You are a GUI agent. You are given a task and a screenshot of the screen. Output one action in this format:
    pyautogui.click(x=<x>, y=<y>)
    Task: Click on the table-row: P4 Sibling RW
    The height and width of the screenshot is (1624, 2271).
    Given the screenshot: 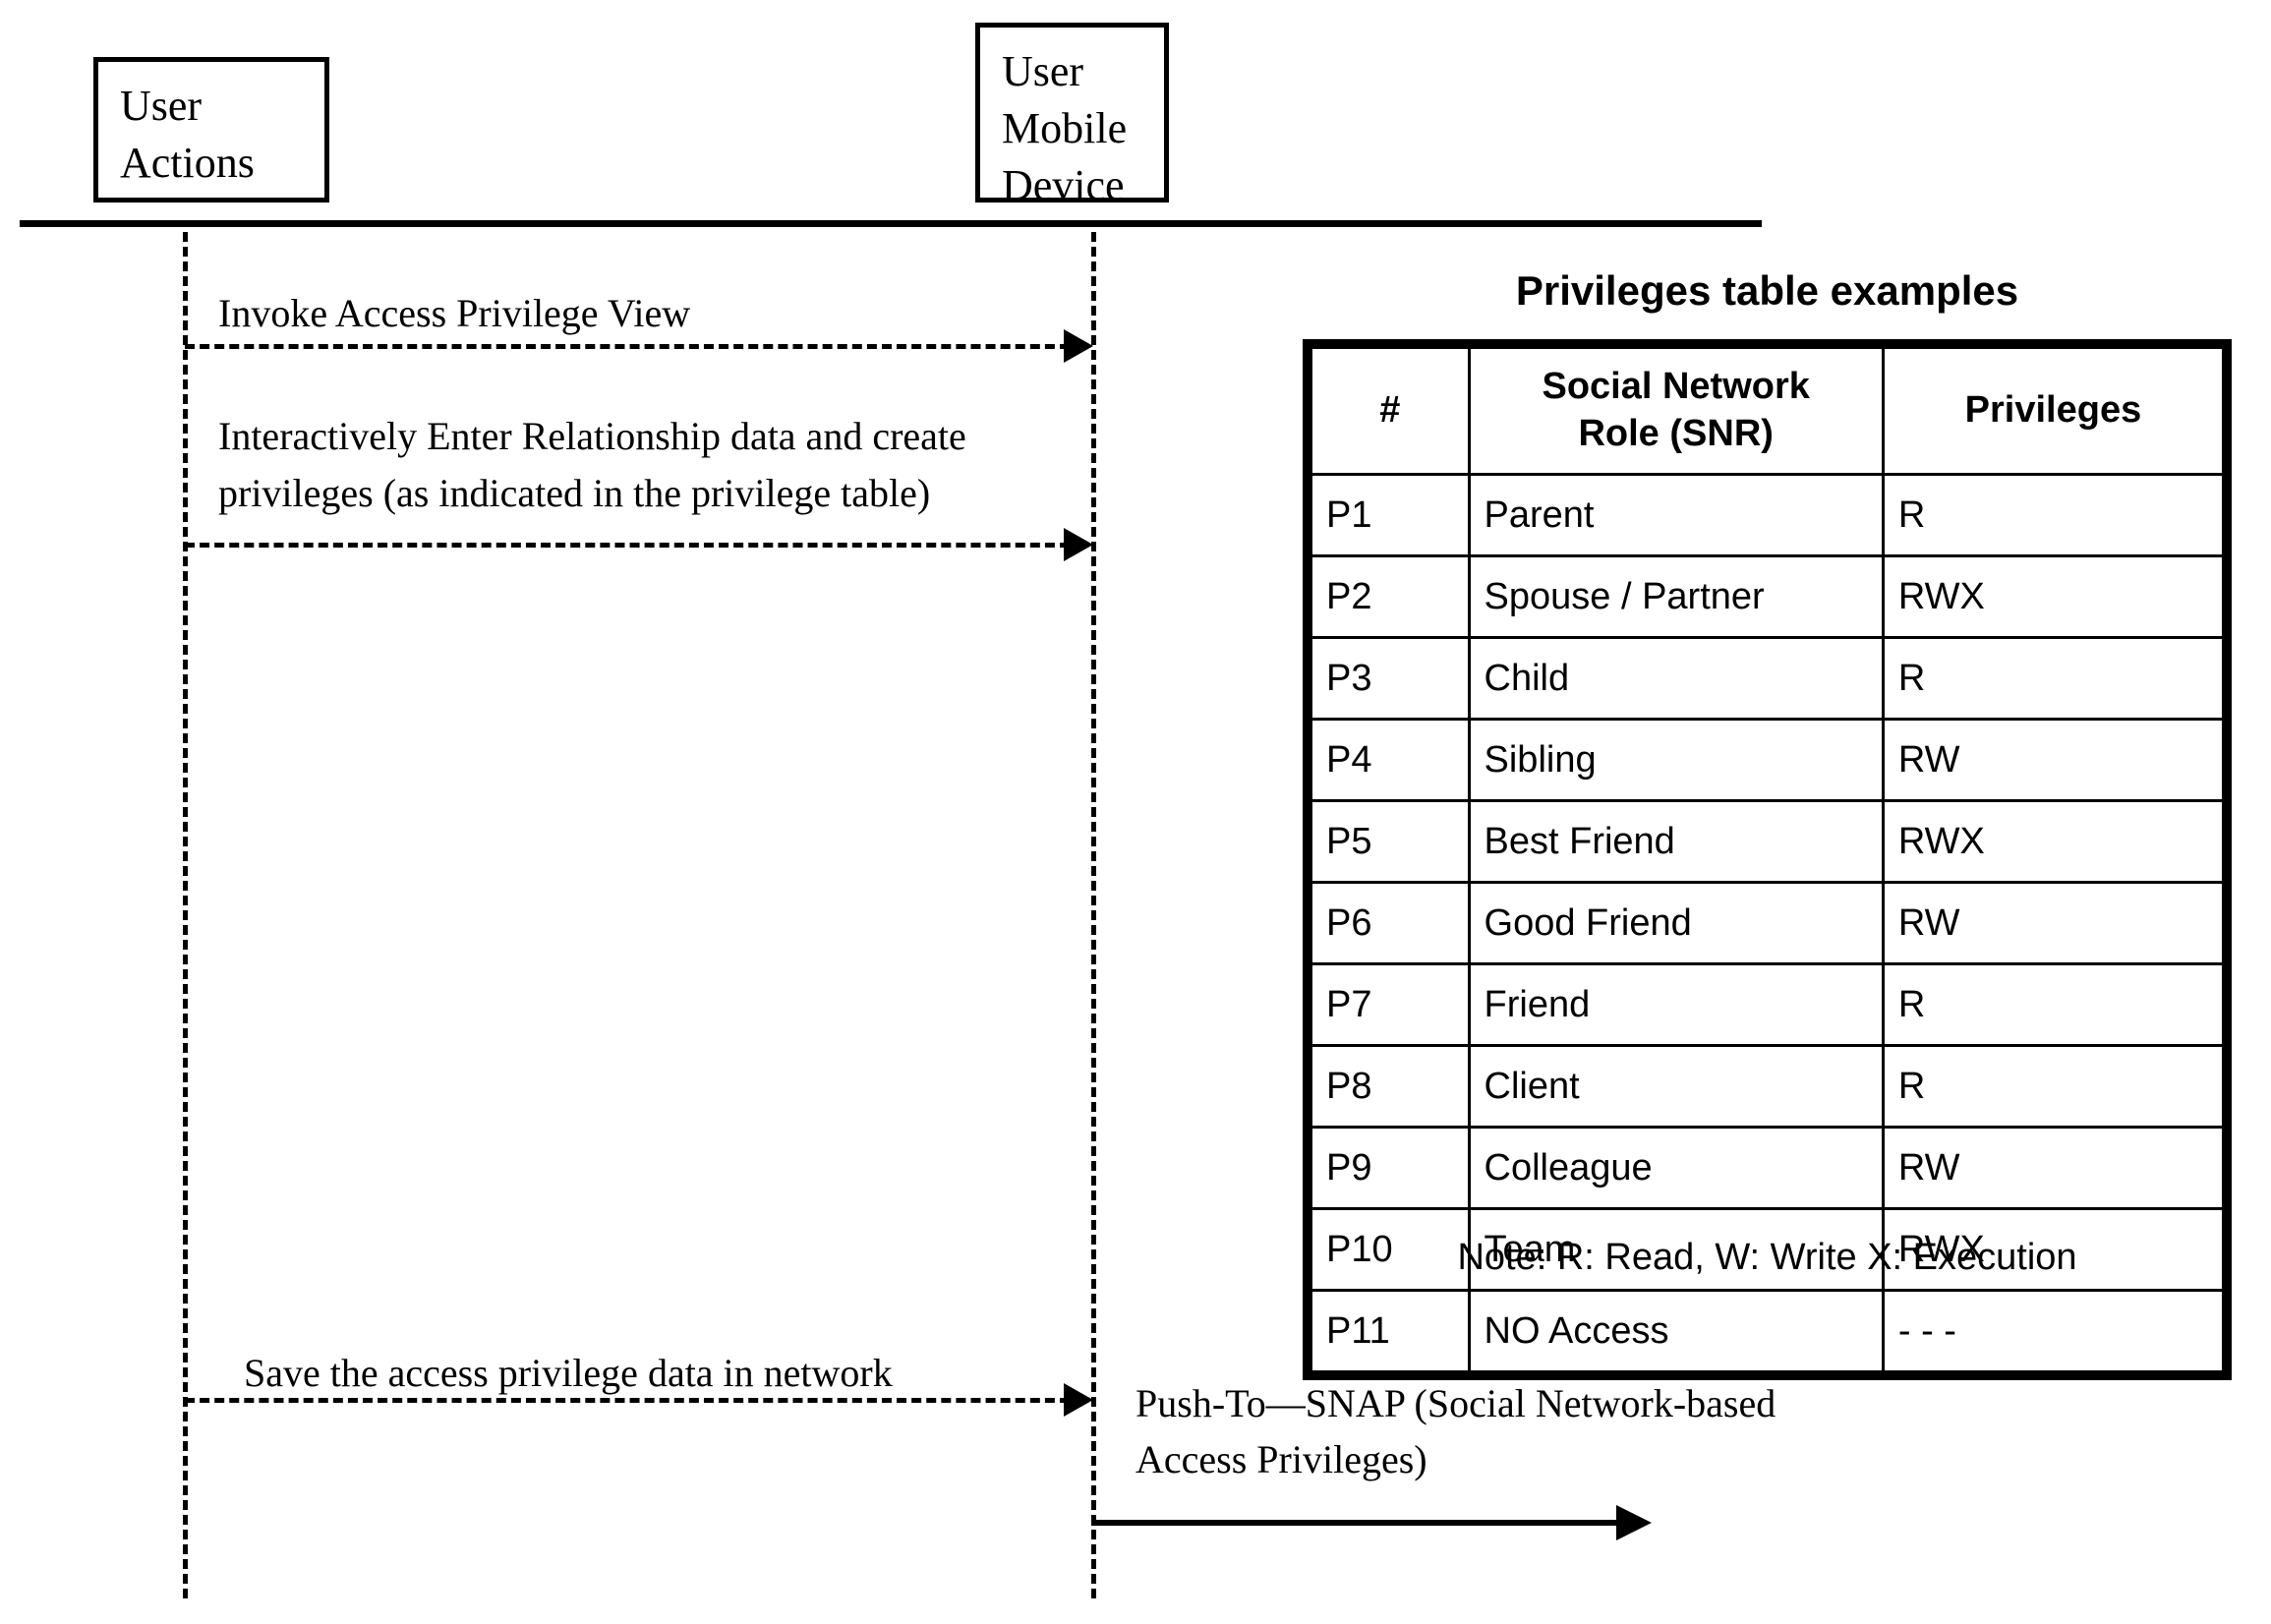 What is the action you would take?
    pyautogui.click(x=1768, y=760)
    